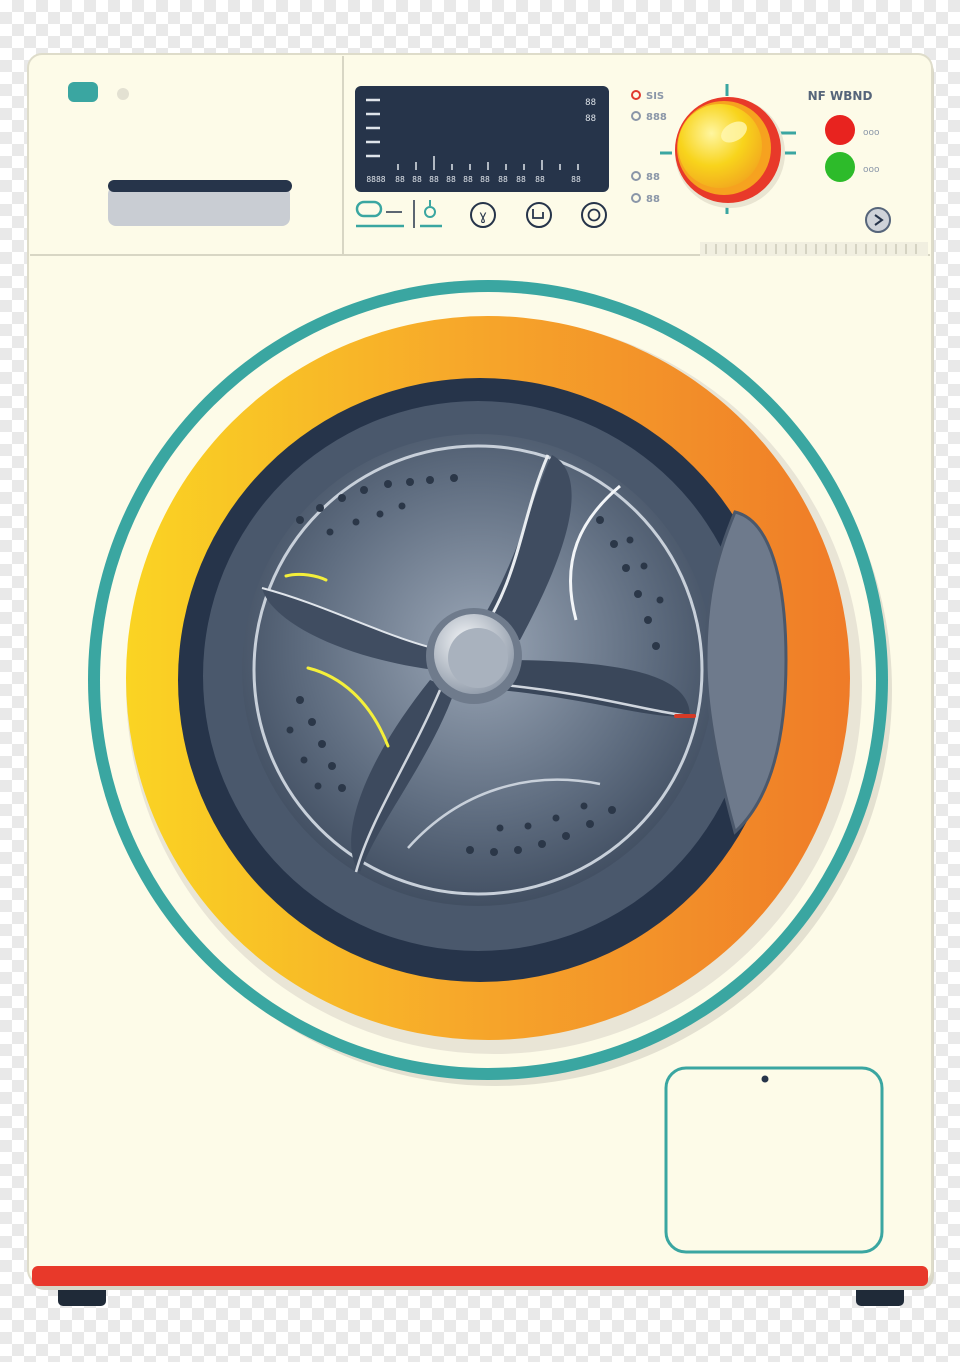  What do you see at coordinates (478, 658) in the screenshot?
I see `drum-hub-center` at bounding box center [478, 658].